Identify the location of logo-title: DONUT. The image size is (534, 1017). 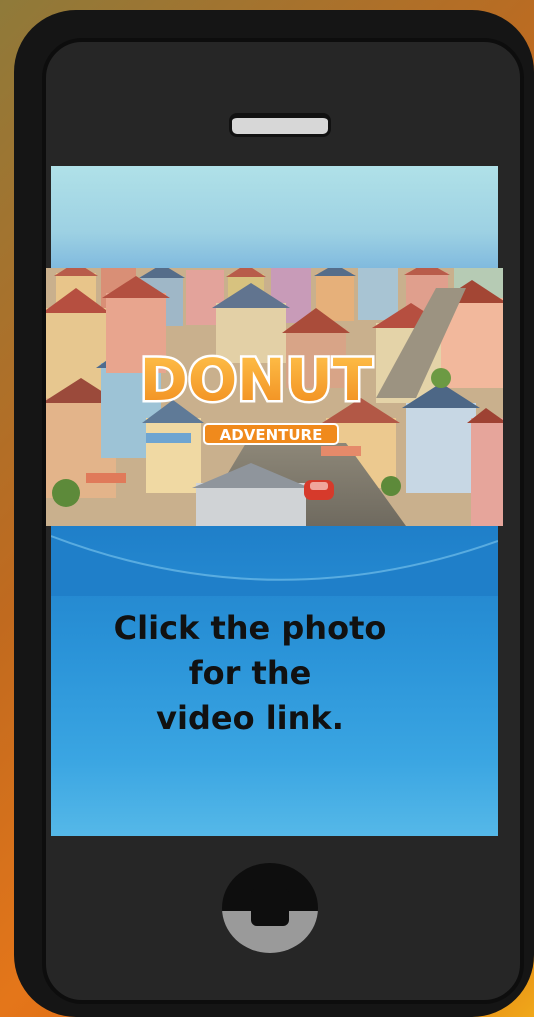
(256, 380).